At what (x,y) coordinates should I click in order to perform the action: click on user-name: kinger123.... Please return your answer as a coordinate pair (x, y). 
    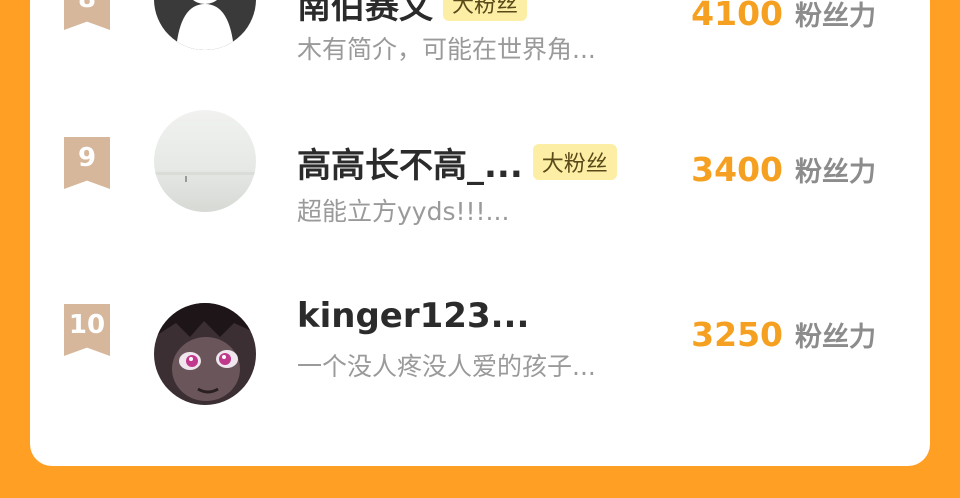
    Looking at the image, I should click on (413, 316).